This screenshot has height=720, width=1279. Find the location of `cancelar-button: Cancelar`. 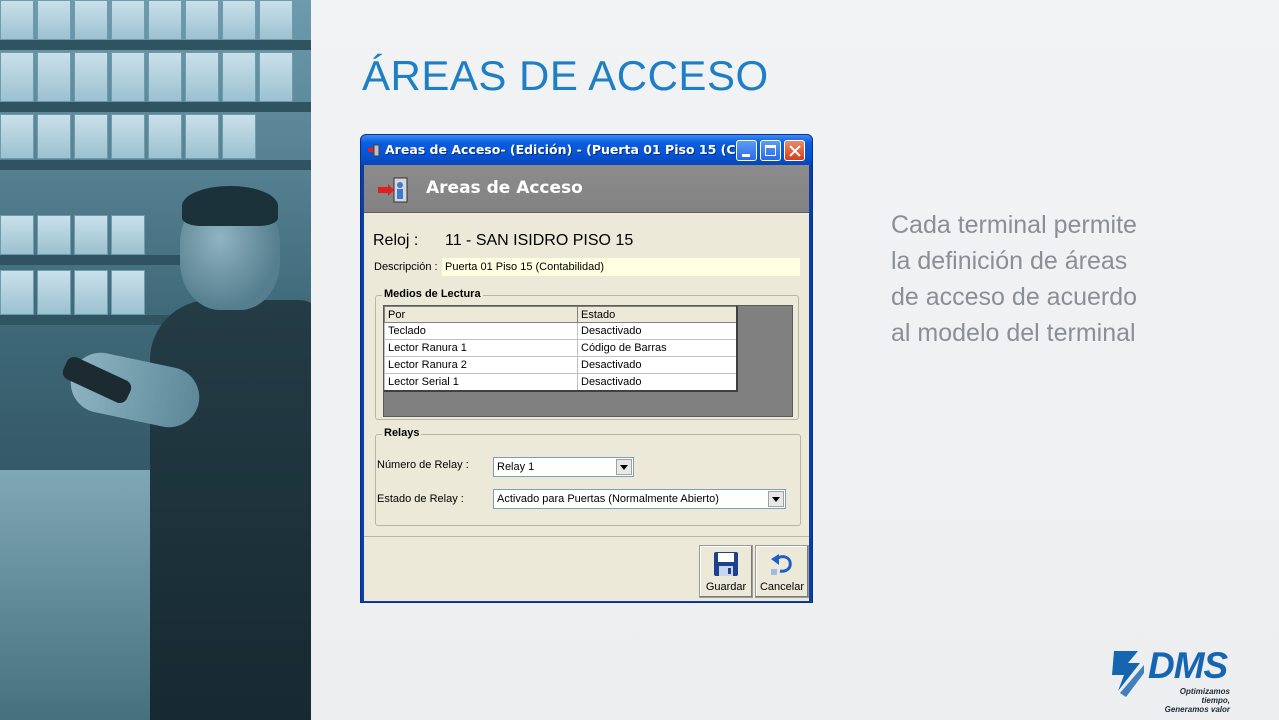

cancelar-button: Cancelar is located at coordinates (782, 571).